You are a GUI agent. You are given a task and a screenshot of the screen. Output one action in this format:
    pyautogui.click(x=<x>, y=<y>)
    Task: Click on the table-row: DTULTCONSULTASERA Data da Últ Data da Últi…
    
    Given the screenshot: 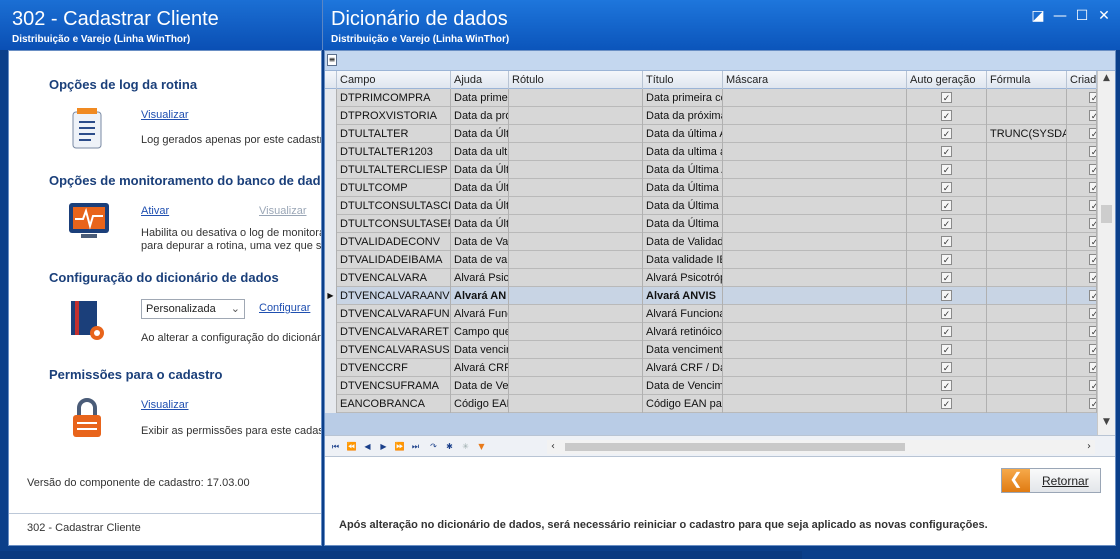 What is the action you would take?
    pyautogui.click(x=711, y=224)
    